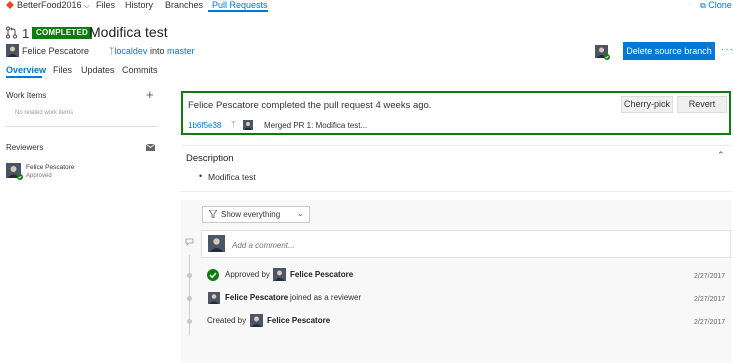  I want to click on reviewer-avatar, so click(14, 172).